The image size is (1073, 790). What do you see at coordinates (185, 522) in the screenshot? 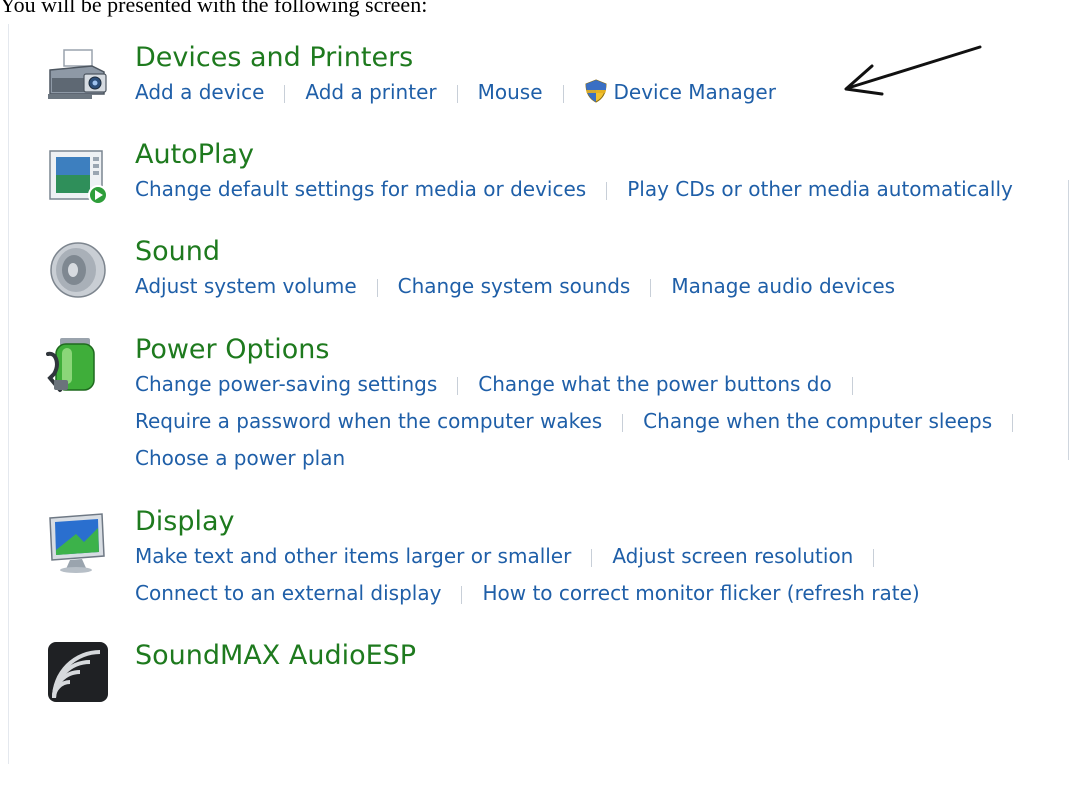
I see `display-title: Display` at bounding box center [185, 522].